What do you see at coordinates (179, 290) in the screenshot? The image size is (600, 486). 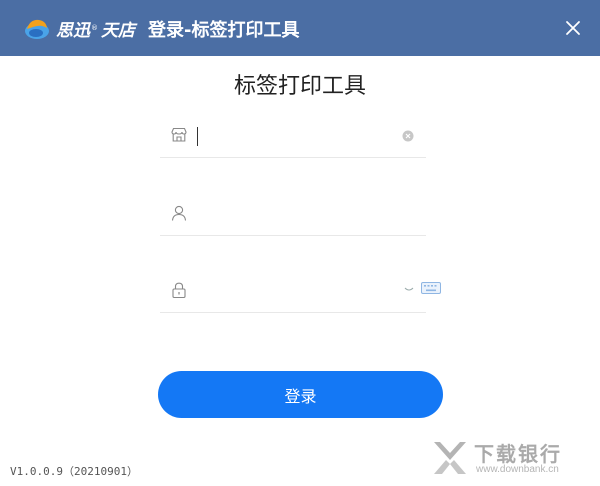 I see `lock-icon` at bounding box center [179, 290].